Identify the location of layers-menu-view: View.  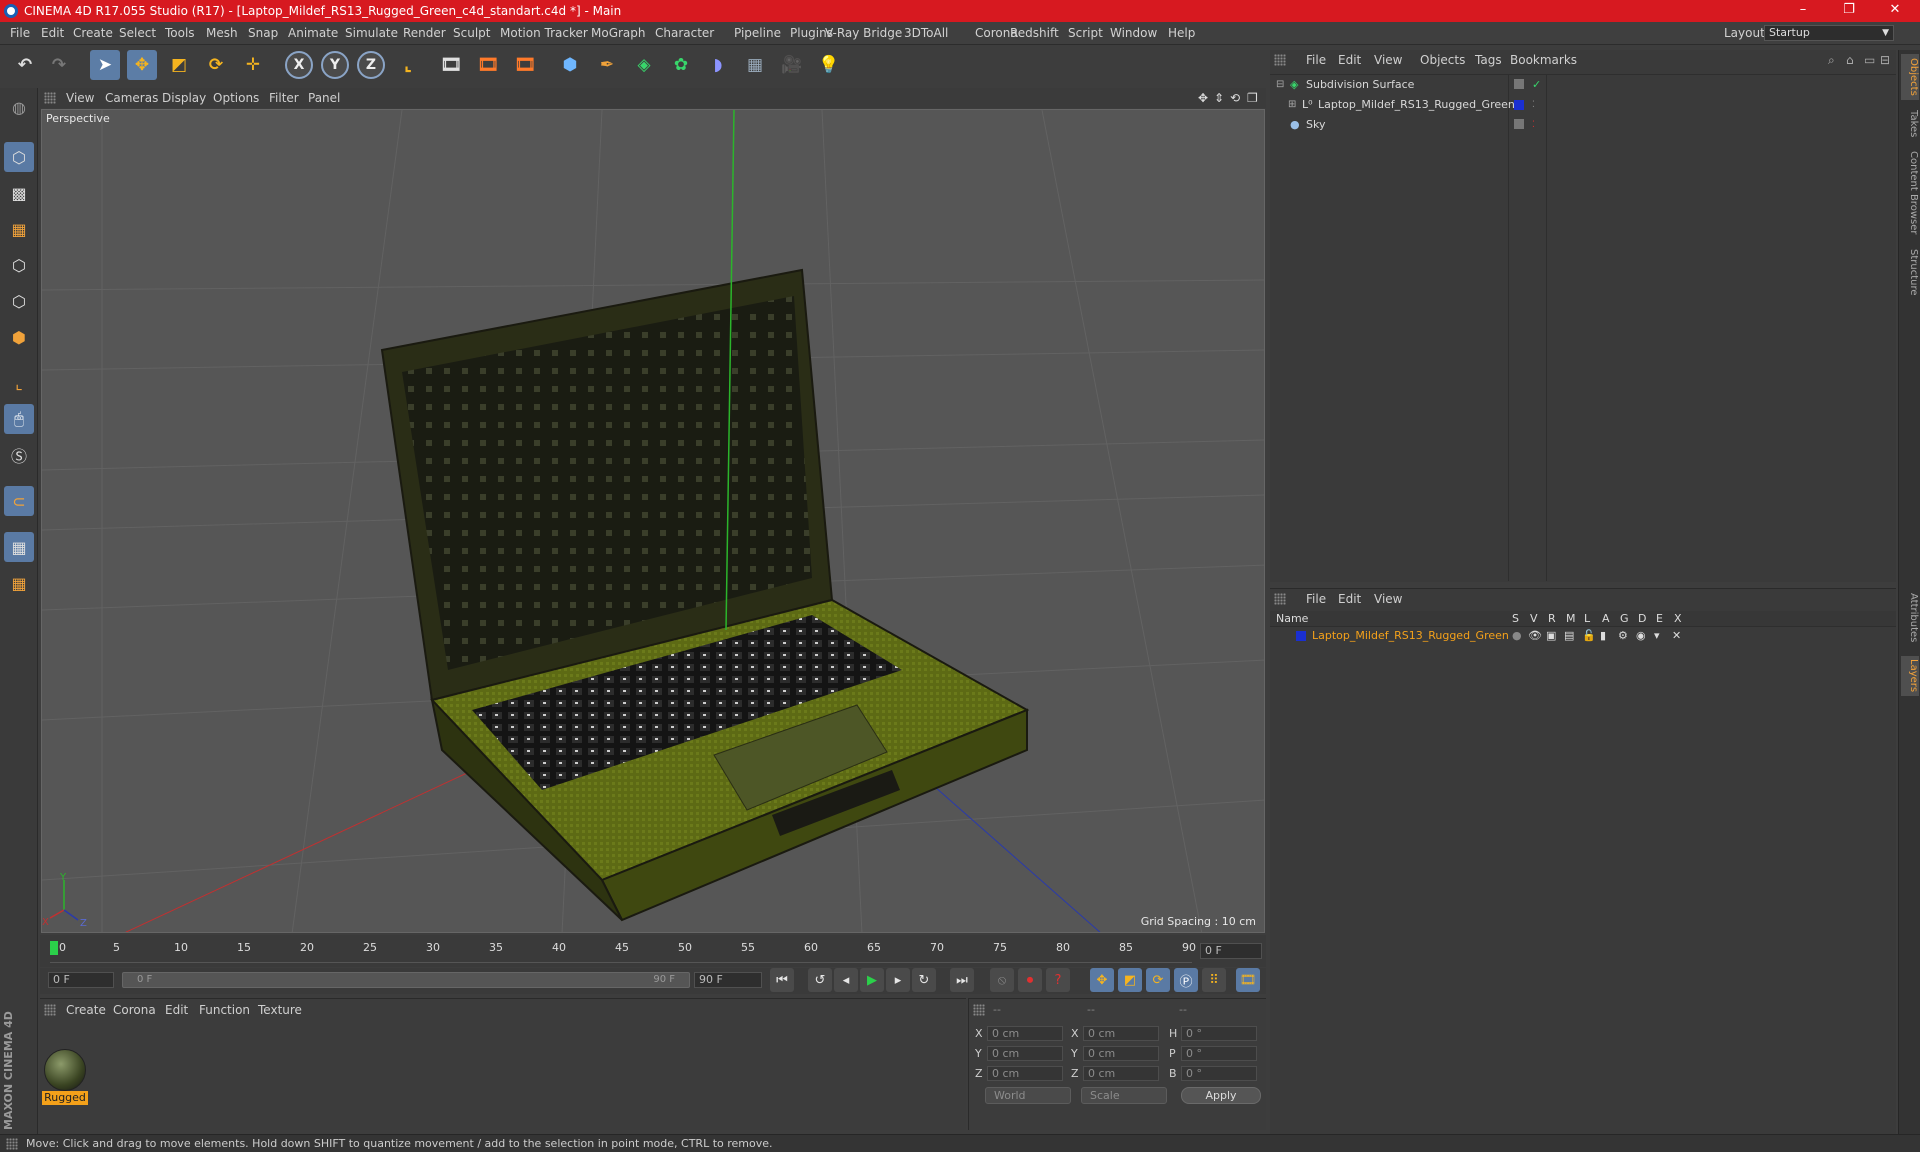
(1388, 599).